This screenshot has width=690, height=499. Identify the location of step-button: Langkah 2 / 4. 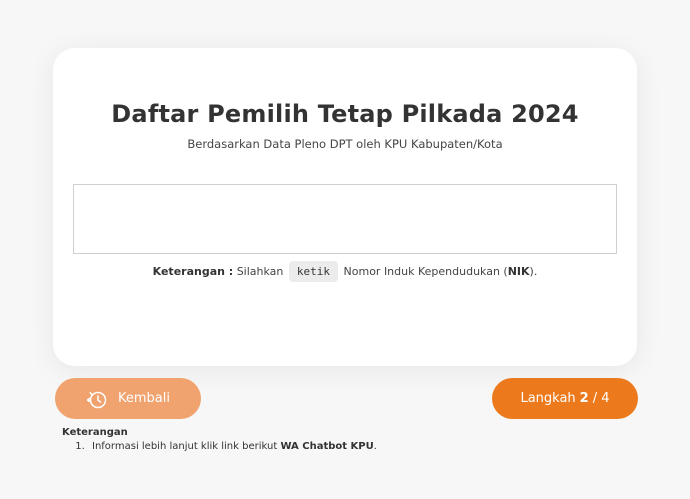
(565, 398).